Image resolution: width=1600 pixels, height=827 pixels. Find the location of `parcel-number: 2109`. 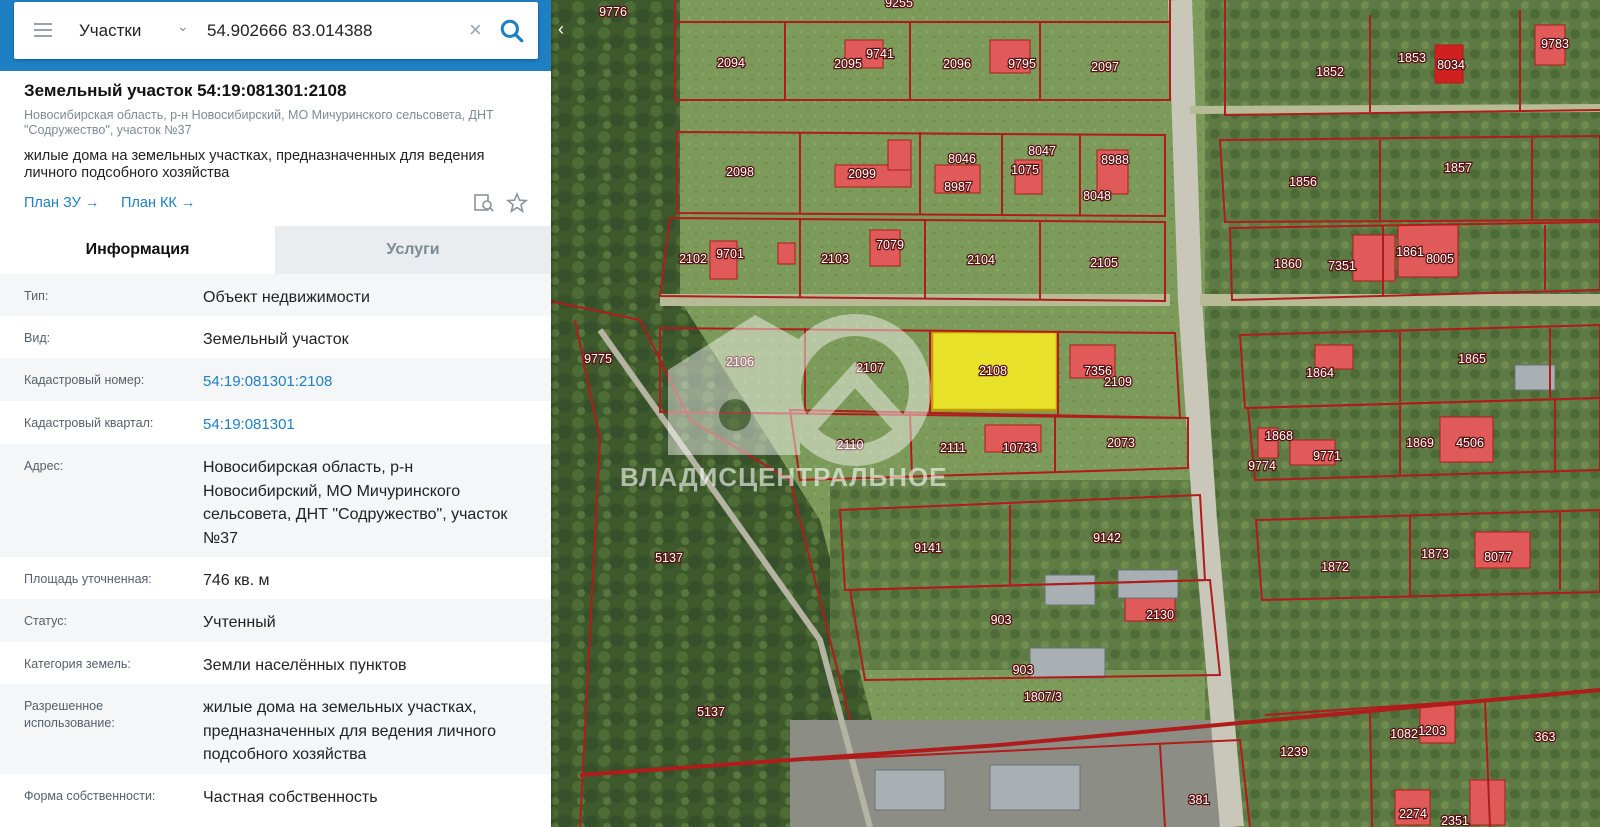

parcel-number: 2109 is located at coordinates (1118, 382).